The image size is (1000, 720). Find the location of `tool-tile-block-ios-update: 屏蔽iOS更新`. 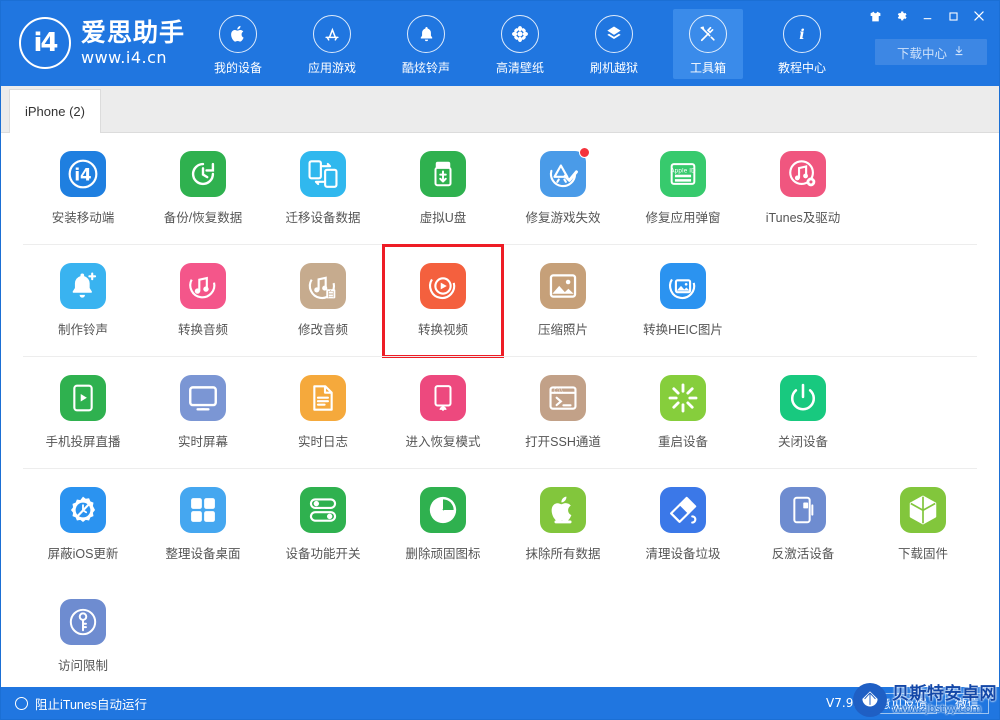

tool-tile-block-ios-update: 屏蔽iOS更新 is located at coordinates (83, 525).